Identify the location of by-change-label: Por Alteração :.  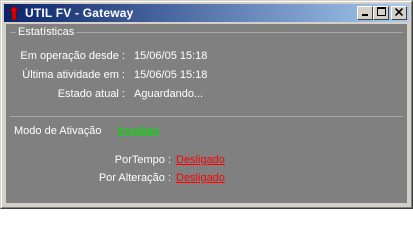
(134, 178).